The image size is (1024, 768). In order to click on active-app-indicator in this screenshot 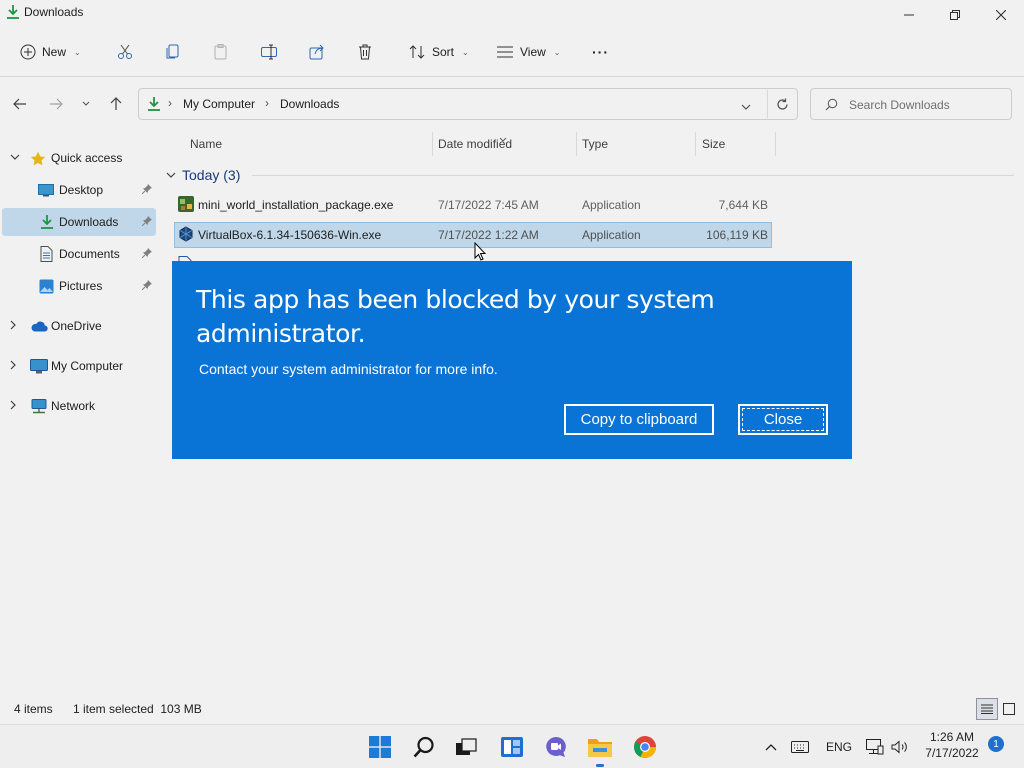, I will do `click(600, 765)`.